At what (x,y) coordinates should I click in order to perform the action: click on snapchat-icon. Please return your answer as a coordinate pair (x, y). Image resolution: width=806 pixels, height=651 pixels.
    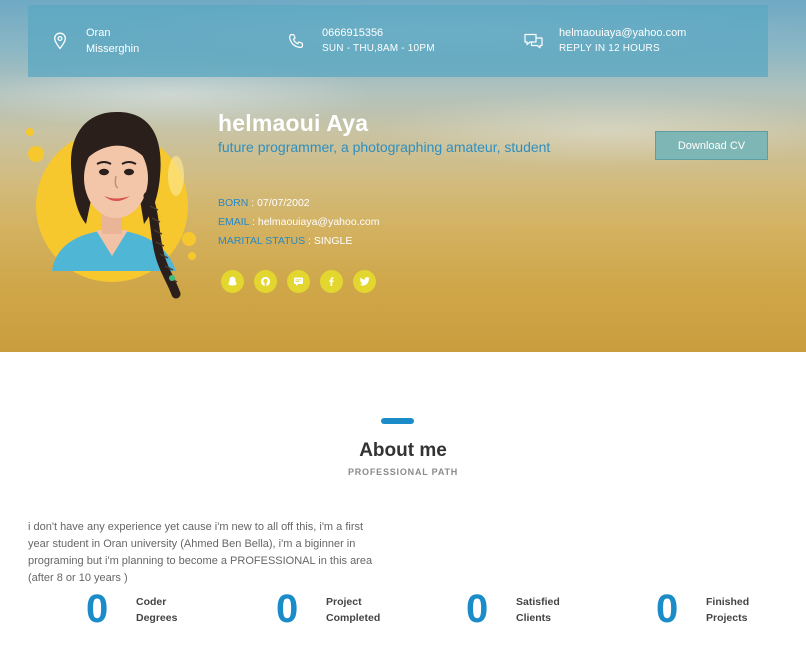
    Looking at the image, I should click on (232, 281).